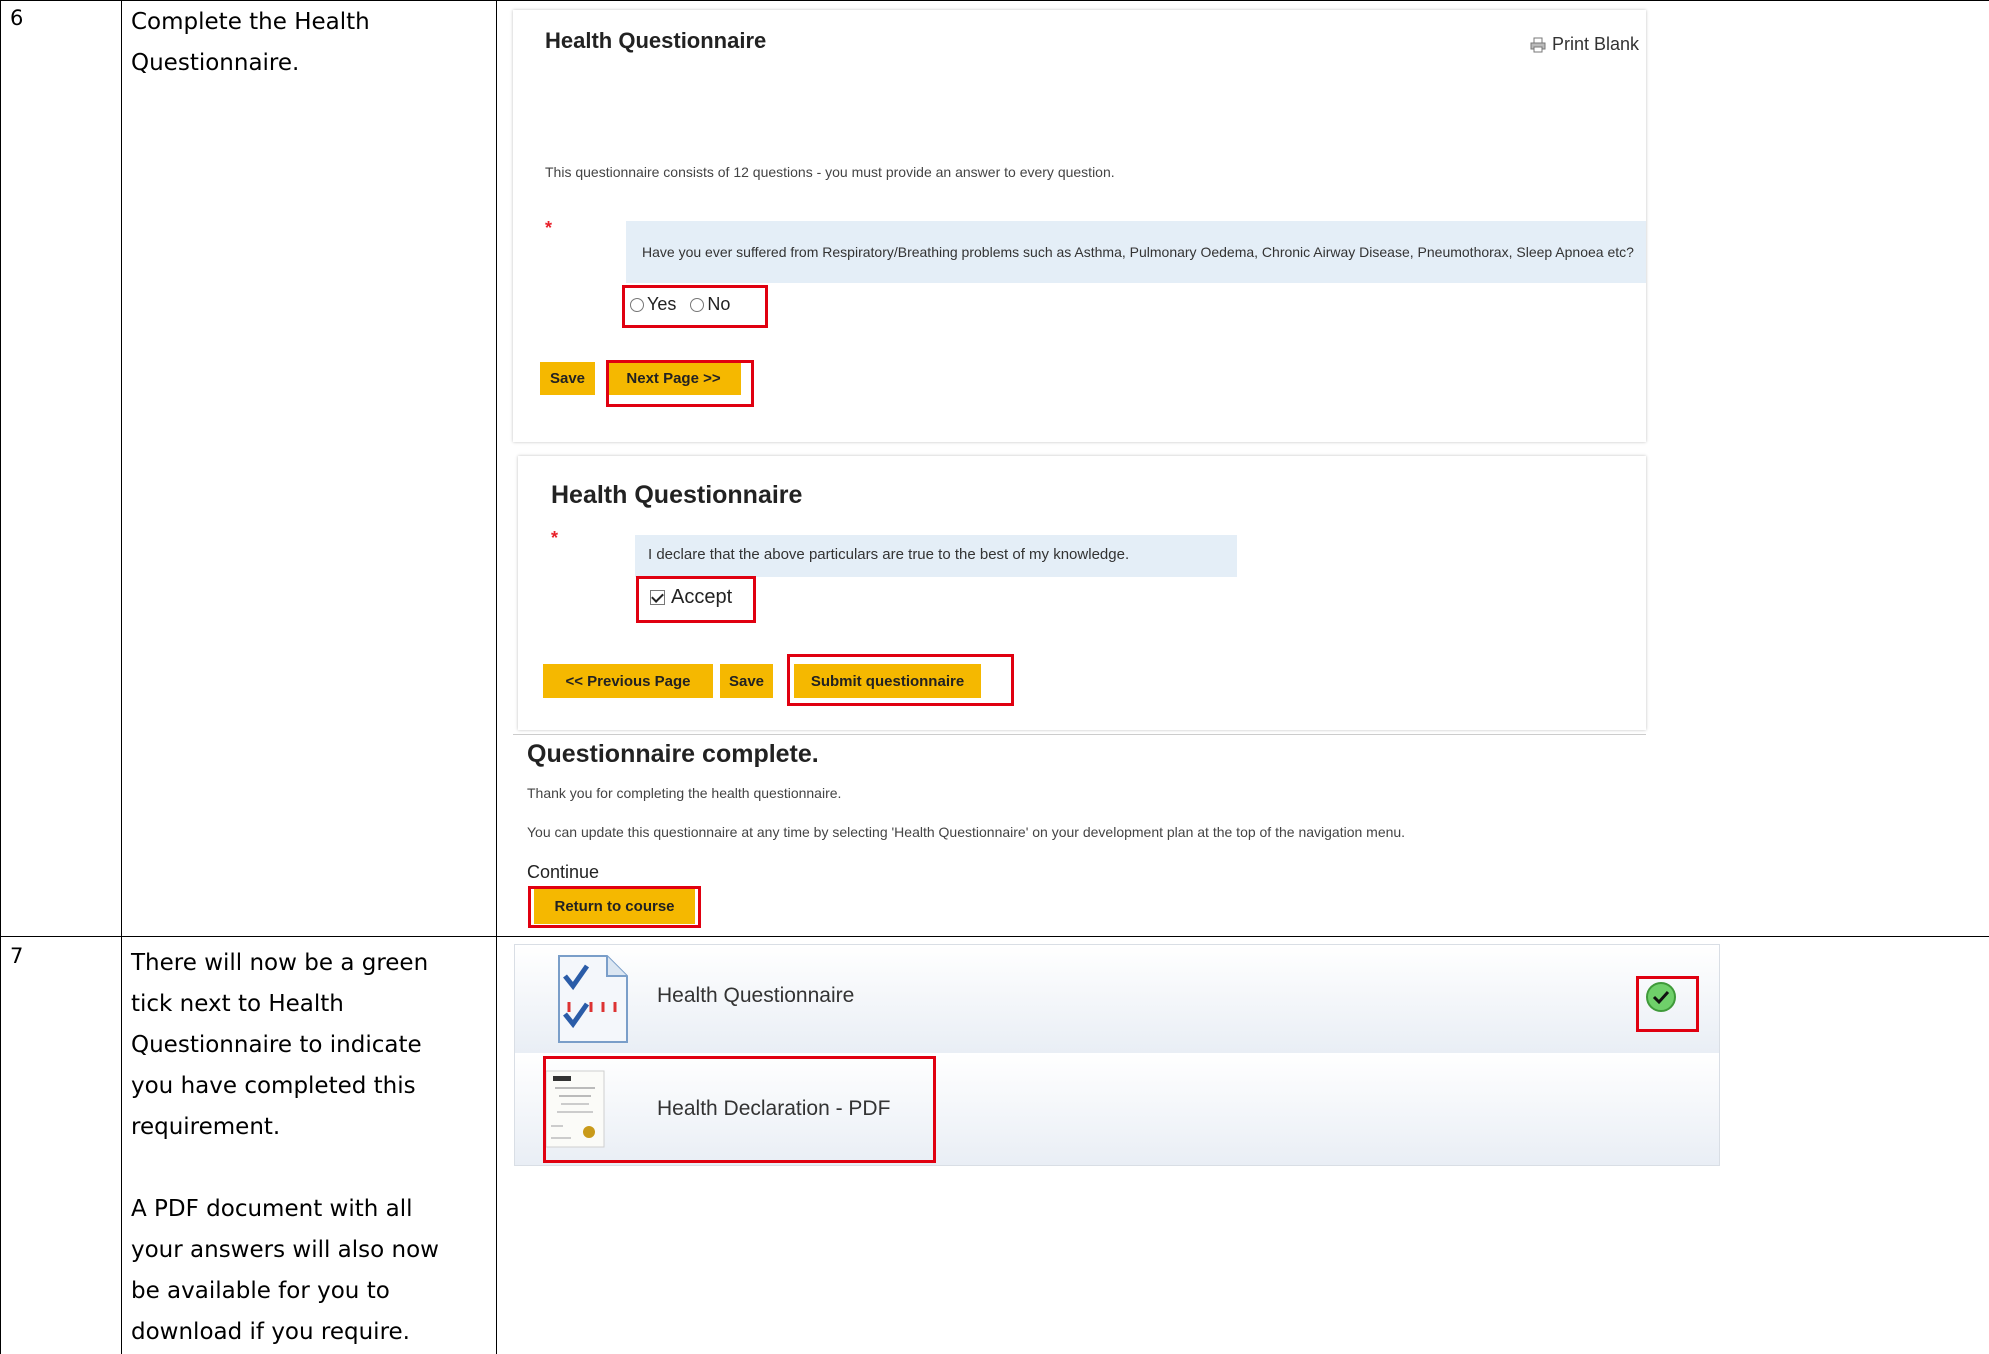  I want to click on highlight-answer, so click(695, 306).